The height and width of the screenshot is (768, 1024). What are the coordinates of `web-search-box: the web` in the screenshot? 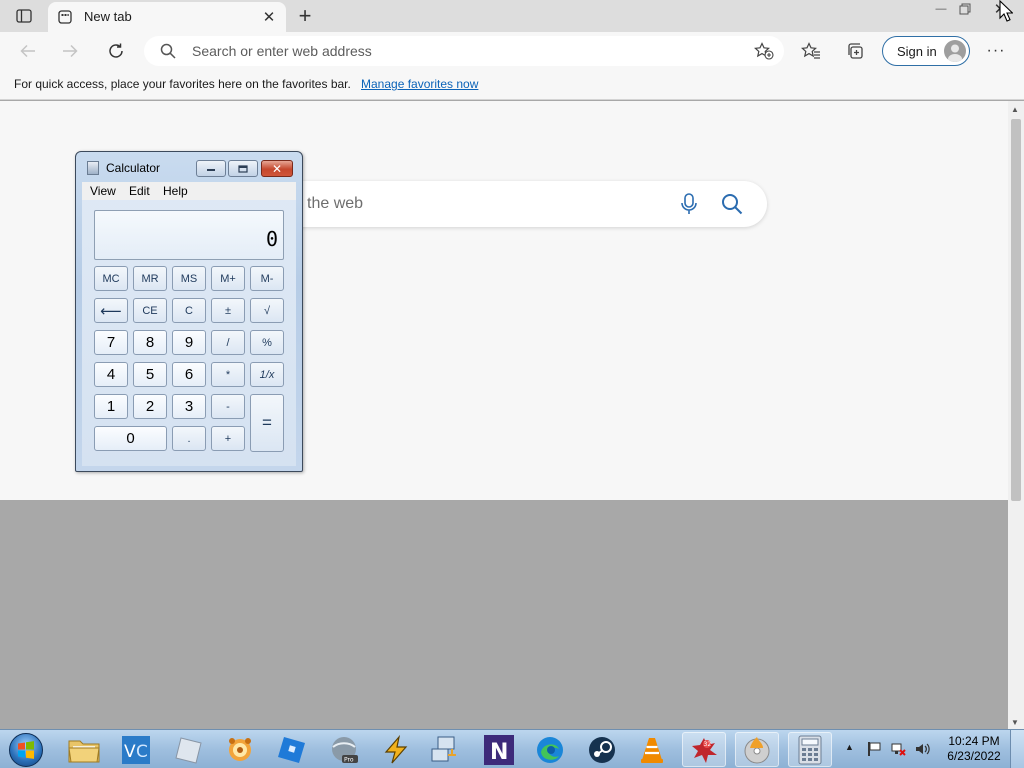 It's located at (511, 204).